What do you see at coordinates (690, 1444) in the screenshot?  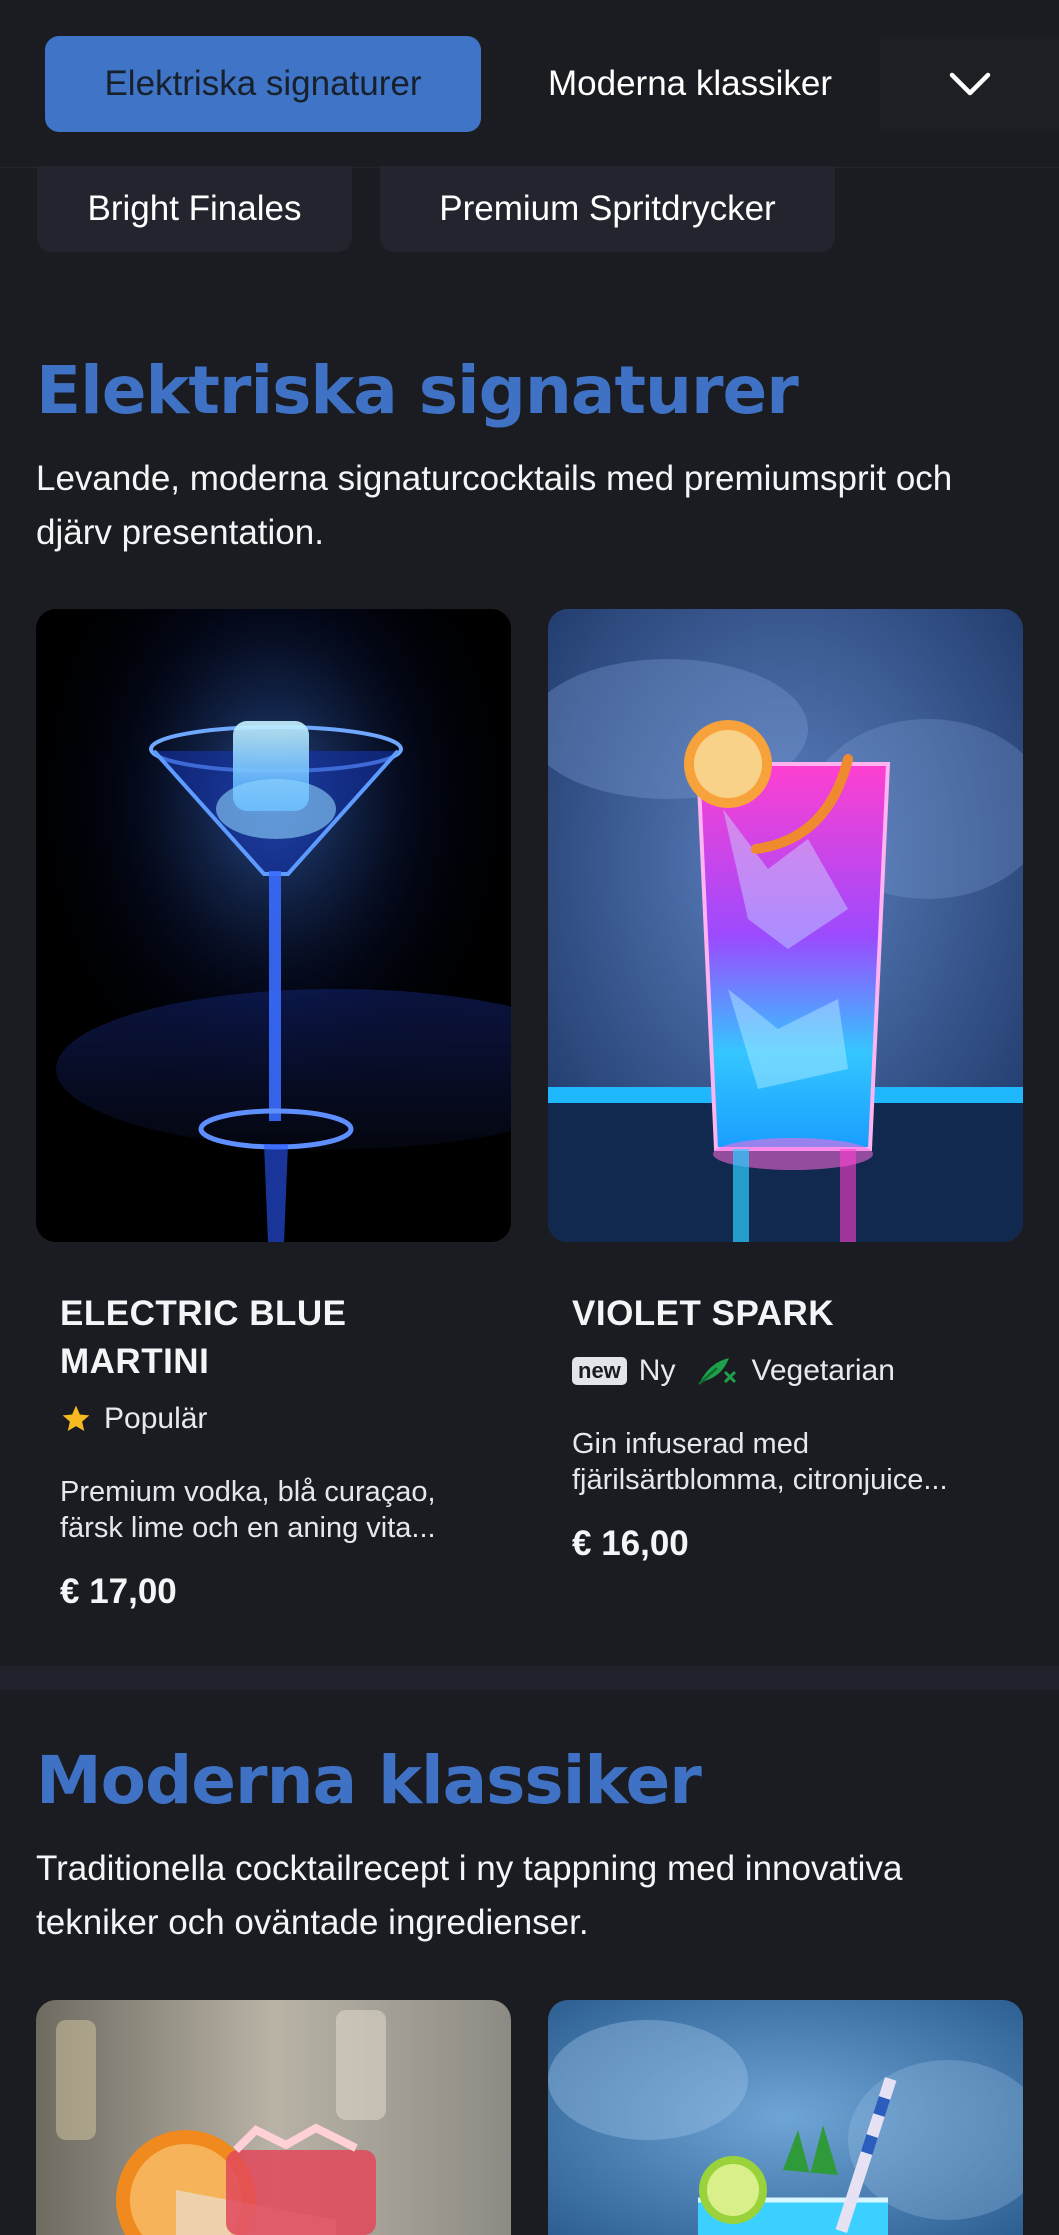 I see `product-description-line: Gin infuserad med` at bounding box center [690, 1444].